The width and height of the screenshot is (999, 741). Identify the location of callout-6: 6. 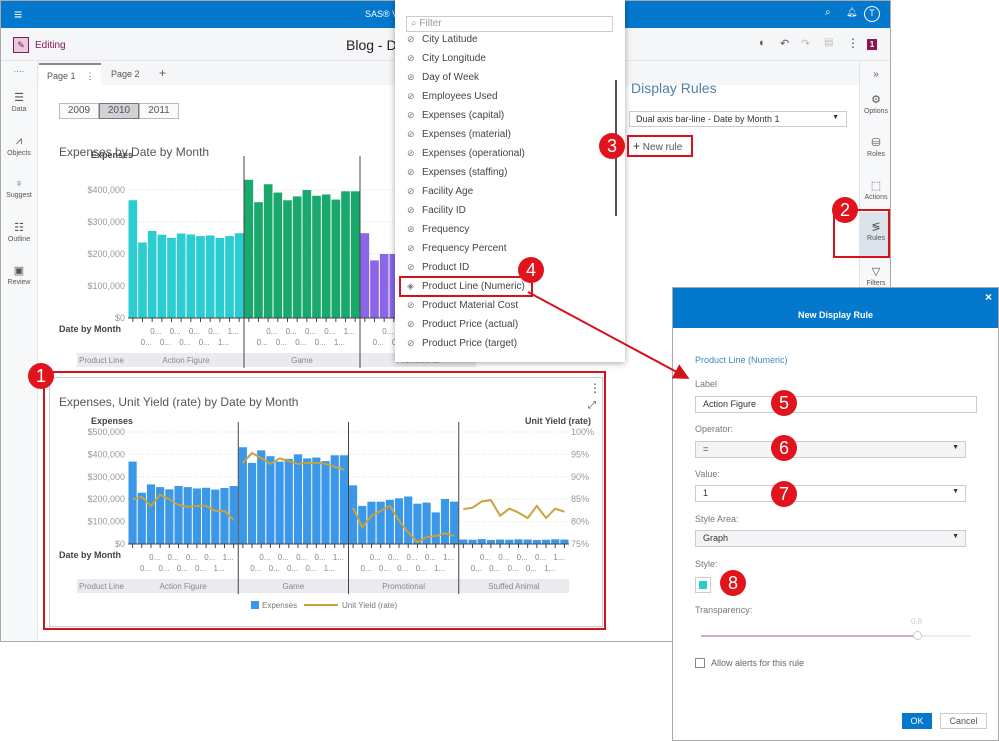
(784, 448).